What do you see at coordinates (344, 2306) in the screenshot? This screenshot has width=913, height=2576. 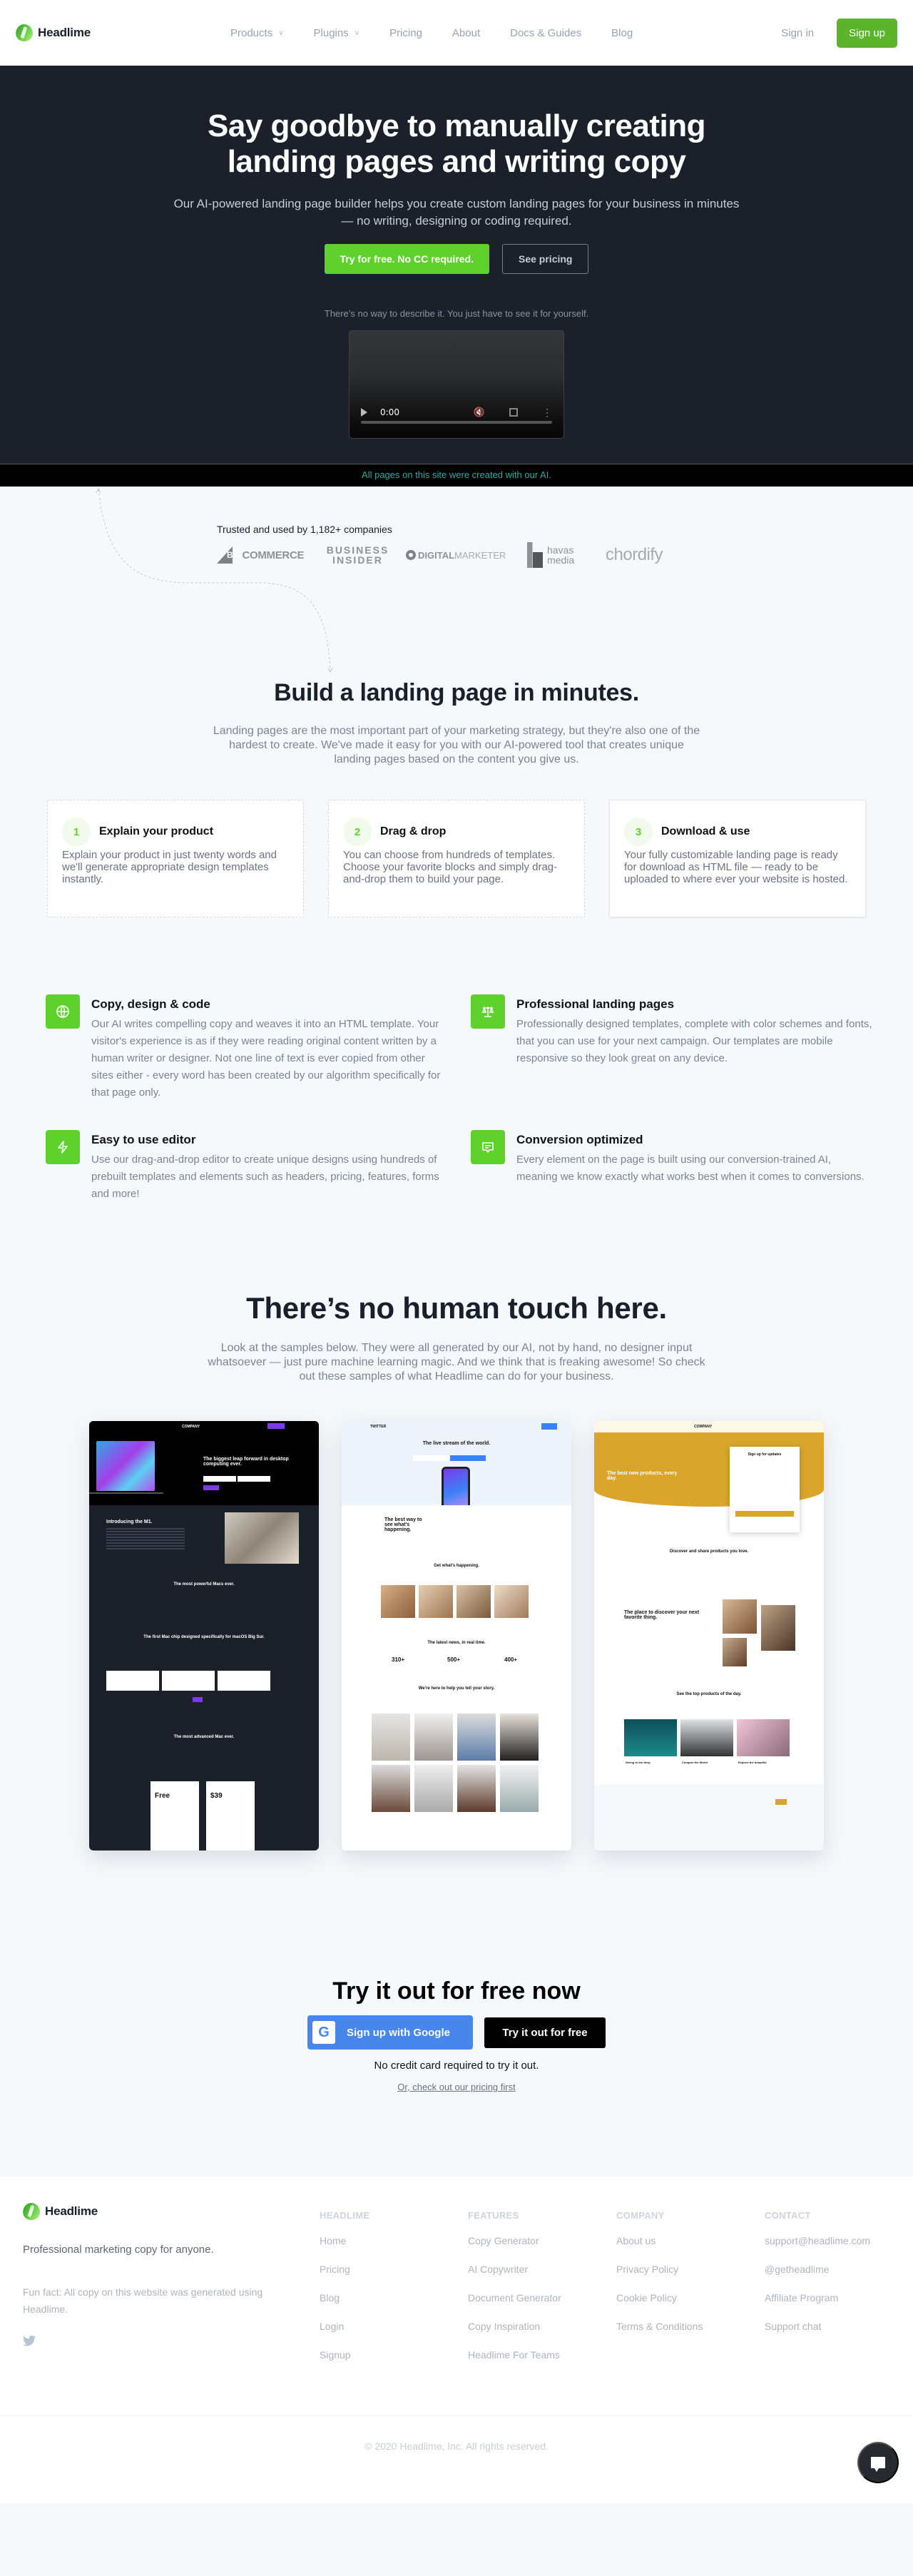 I see `footer-link-blog: Blog` at bounding box center [344, 2306].